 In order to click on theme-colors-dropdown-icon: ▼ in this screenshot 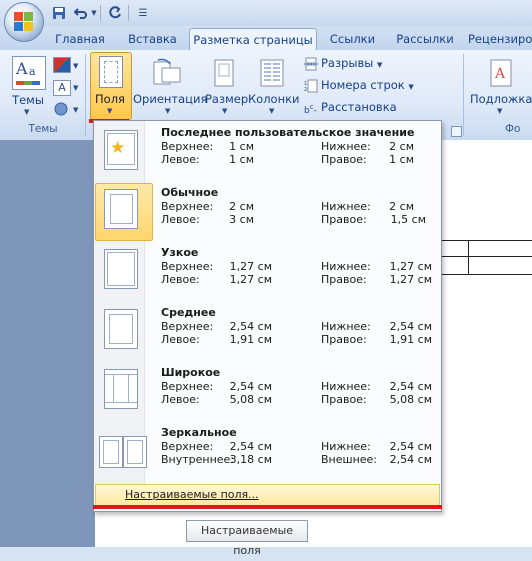, I will do `click(75, 66)`.